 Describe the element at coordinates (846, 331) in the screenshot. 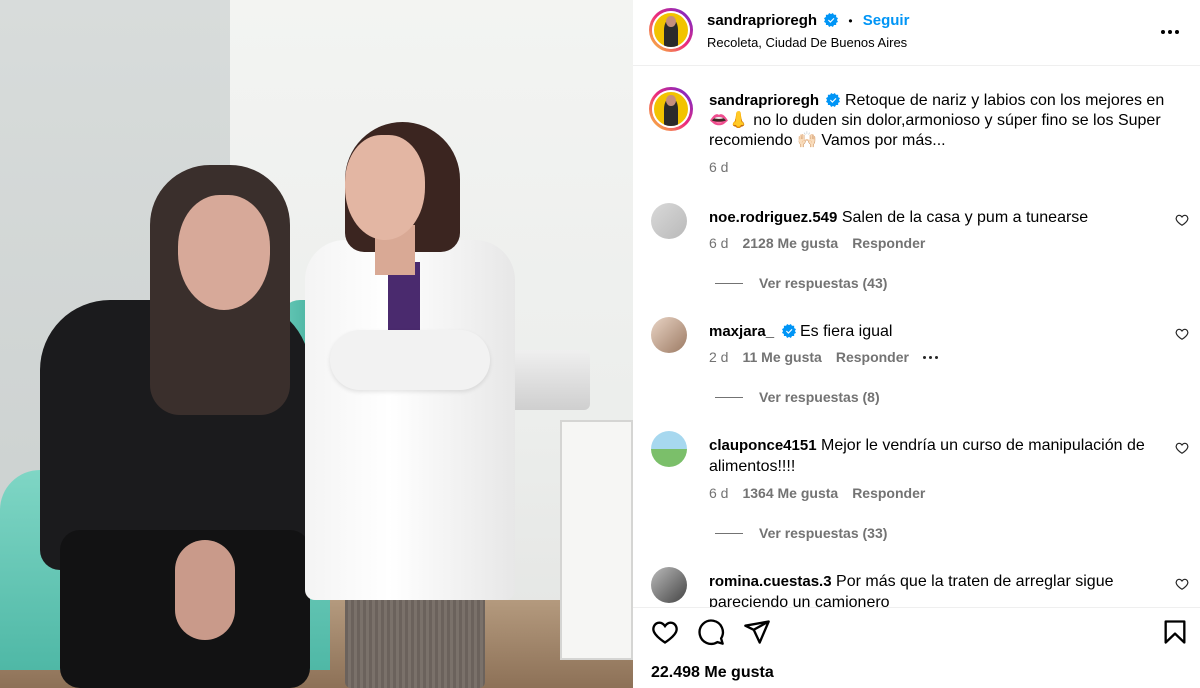

I see `comment-text: Es fiera igual` at that location.